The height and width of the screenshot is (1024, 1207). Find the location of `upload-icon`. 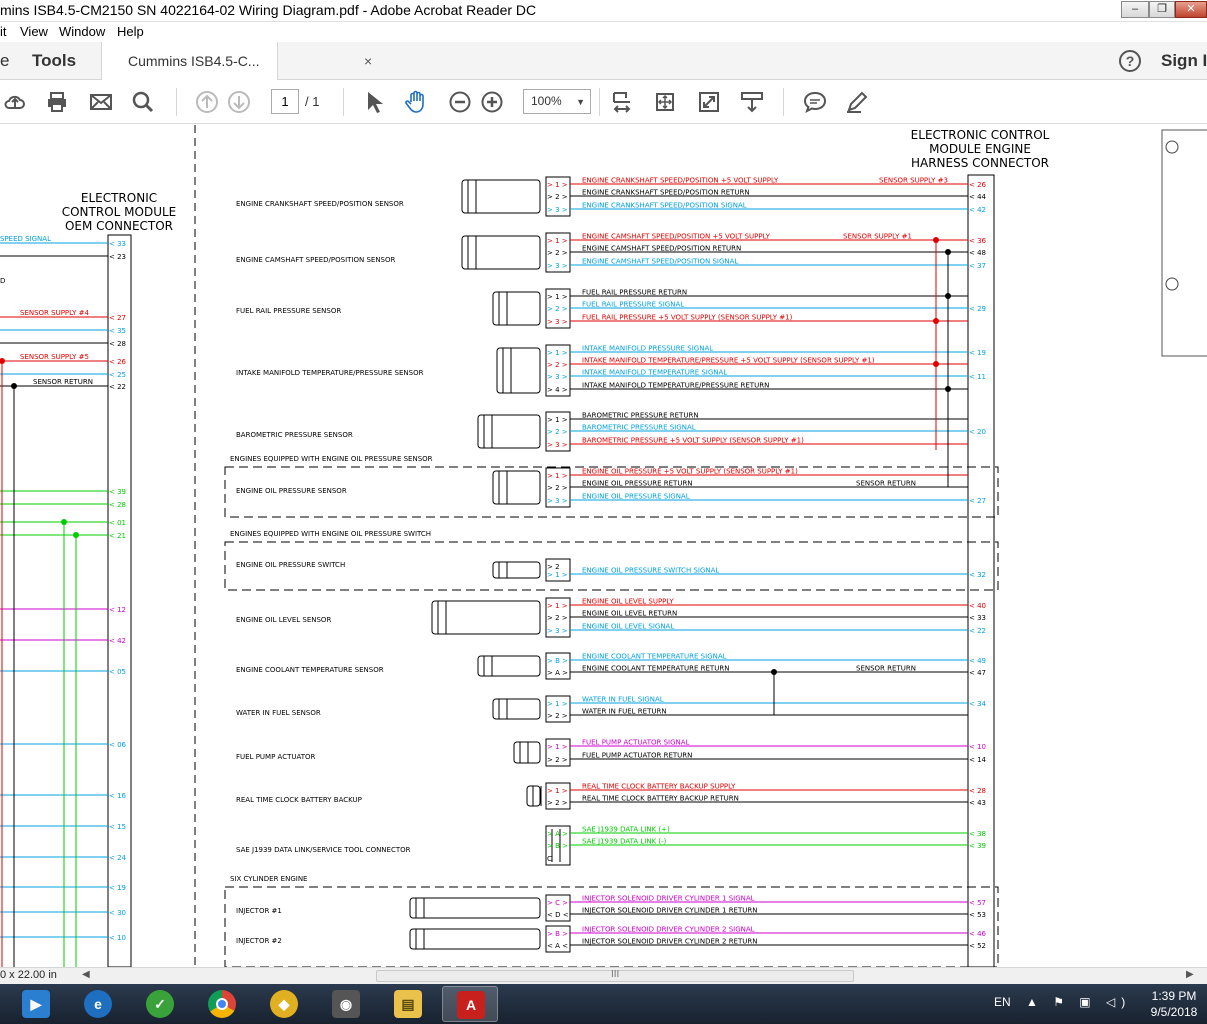

upload-icon is located at coordinates (15, 102).